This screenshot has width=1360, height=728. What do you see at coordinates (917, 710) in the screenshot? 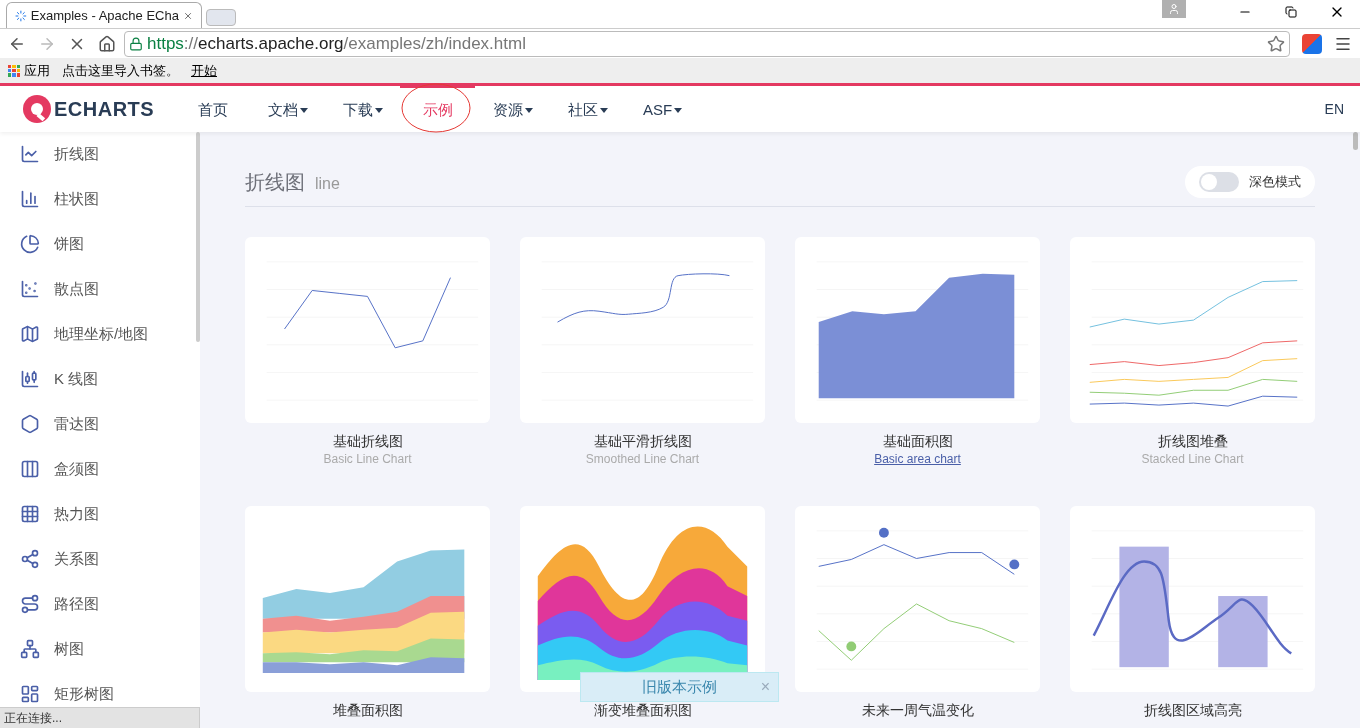
I see `card-title: 未来一周气温变化` at bounding box center [917, 710].